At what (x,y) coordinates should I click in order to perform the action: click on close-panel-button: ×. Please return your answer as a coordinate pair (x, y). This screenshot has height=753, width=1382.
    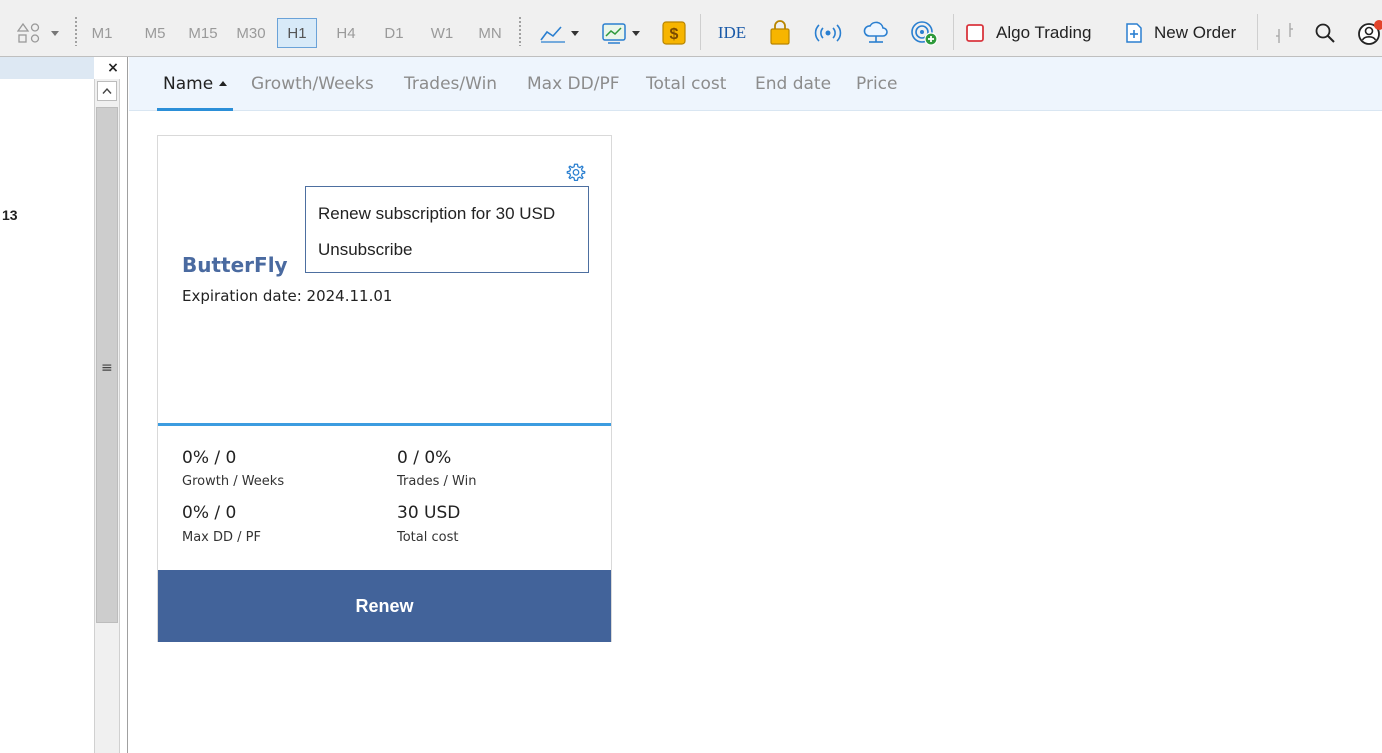
    Looking at the image, I should click on (113, 68).